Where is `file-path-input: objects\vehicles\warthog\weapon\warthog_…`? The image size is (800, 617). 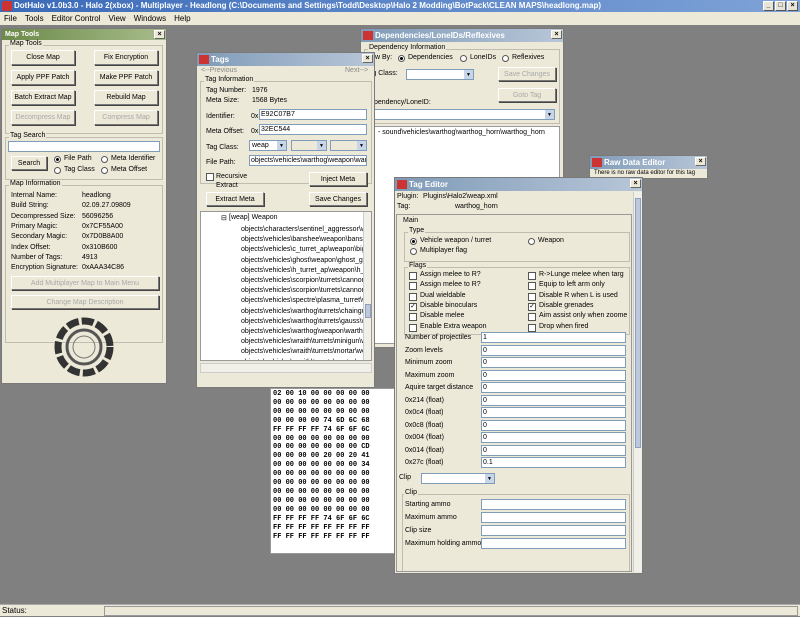
file-path-input: objects\vehicles\warthog\weapon\warthog_… is located at coordinates (308, 160).